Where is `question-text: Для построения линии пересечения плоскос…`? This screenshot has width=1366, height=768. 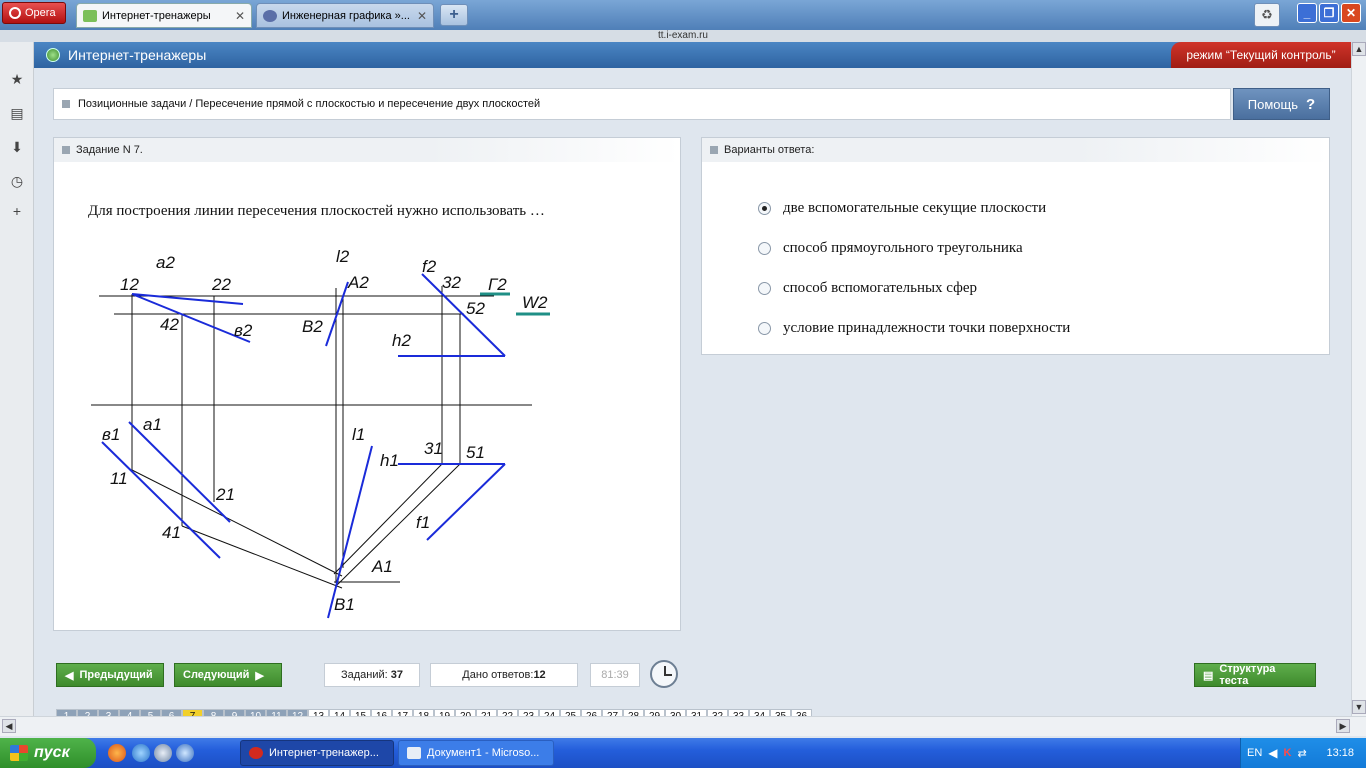 question-text: Для построения линии пересечения плоскос… is located at coordinates (316, 211).